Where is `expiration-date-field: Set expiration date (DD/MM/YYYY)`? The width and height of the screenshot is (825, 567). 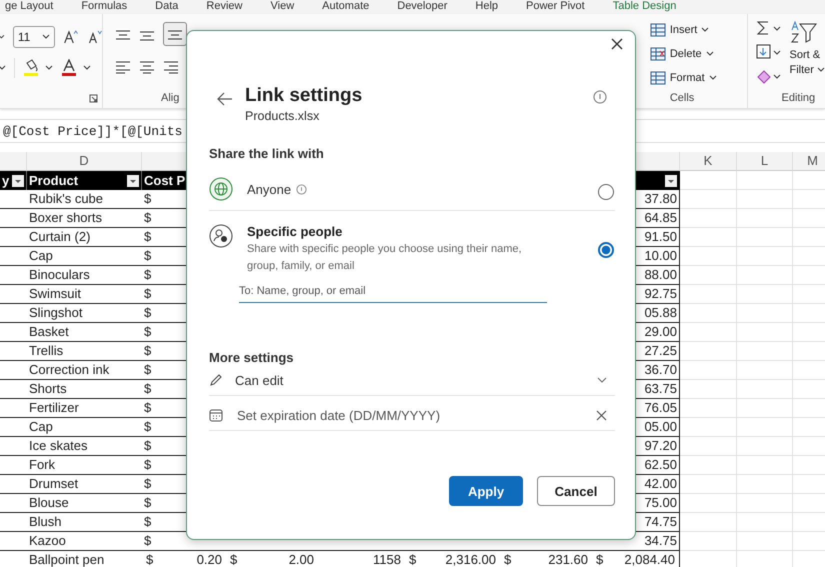 expiration-date-field: Set expiration date (DD/MM/YYYY) is located at coordinates (409, 415).